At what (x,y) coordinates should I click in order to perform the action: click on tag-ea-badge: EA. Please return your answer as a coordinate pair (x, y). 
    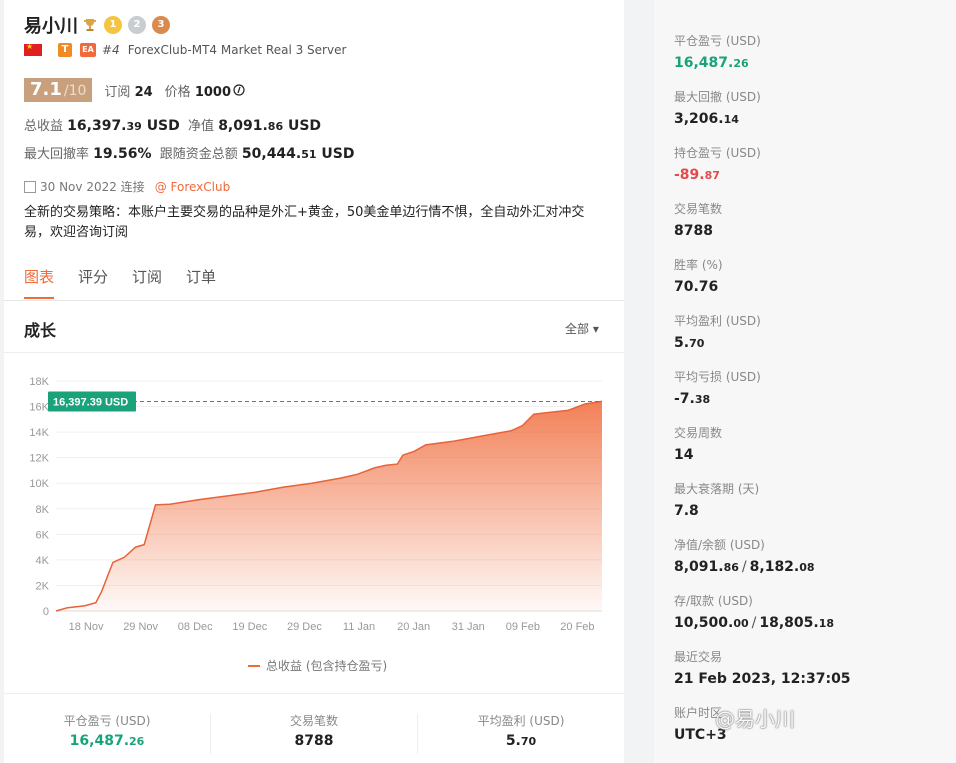
    Looking at the image, I should click on (88, 50).